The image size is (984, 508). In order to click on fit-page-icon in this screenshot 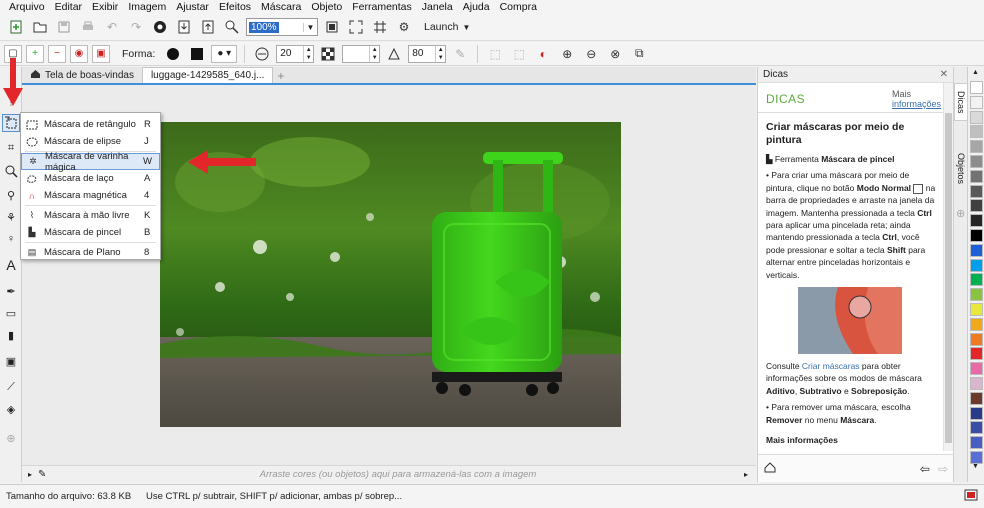, I will do `click(332, 27)`.